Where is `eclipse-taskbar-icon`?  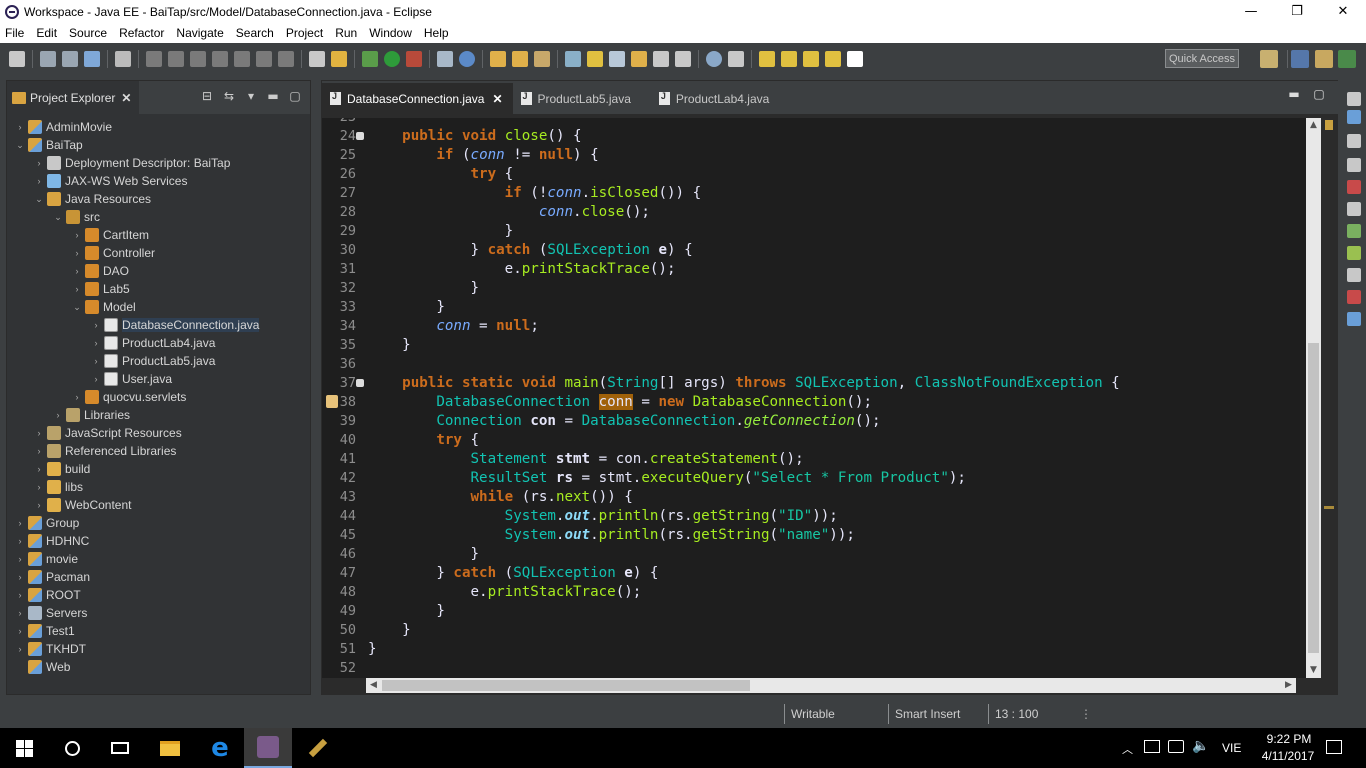 eclipse-taskbar-icon is located at coordinates (268, 748).